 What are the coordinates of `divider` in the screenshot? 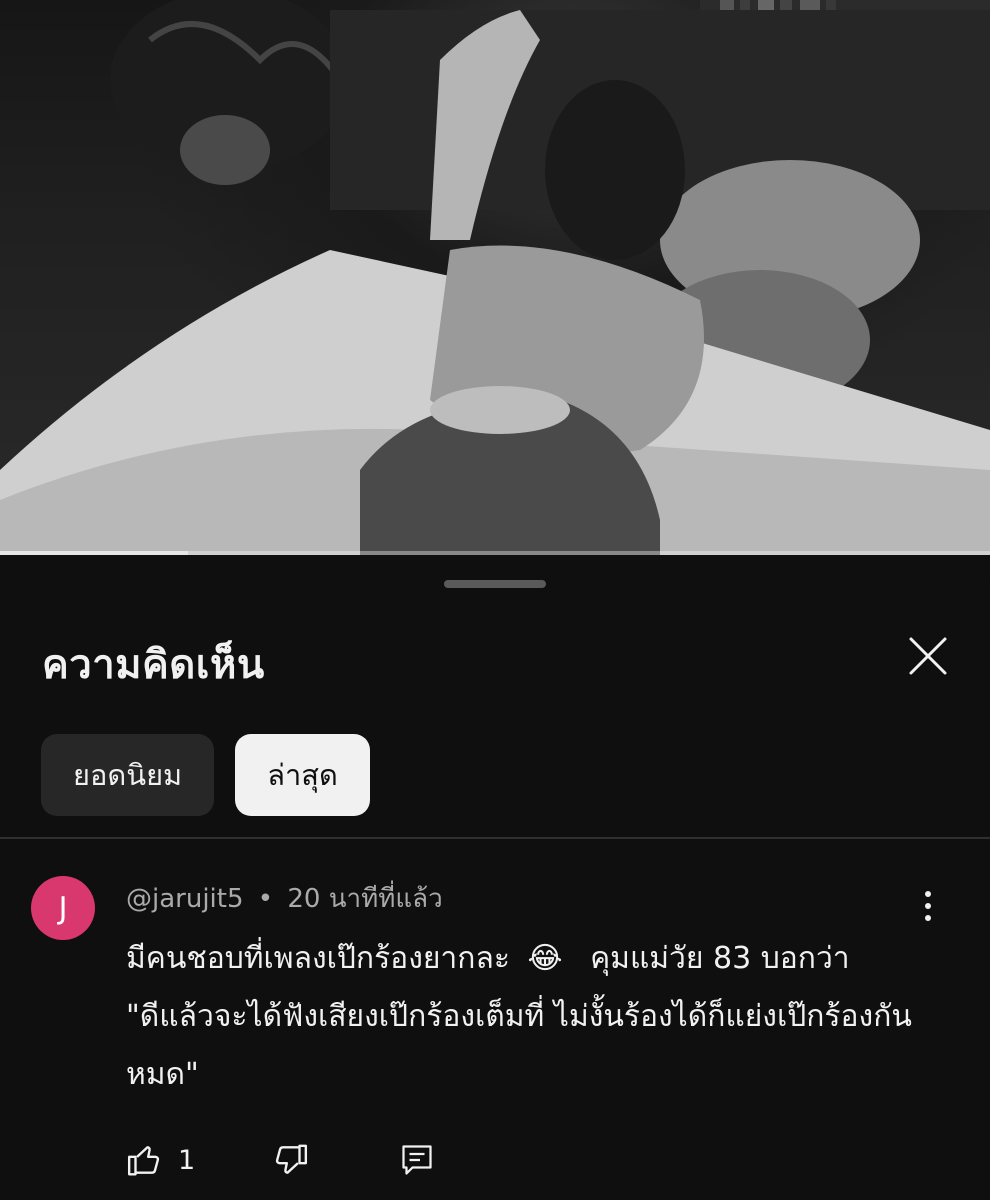 It's located at (495, 838).